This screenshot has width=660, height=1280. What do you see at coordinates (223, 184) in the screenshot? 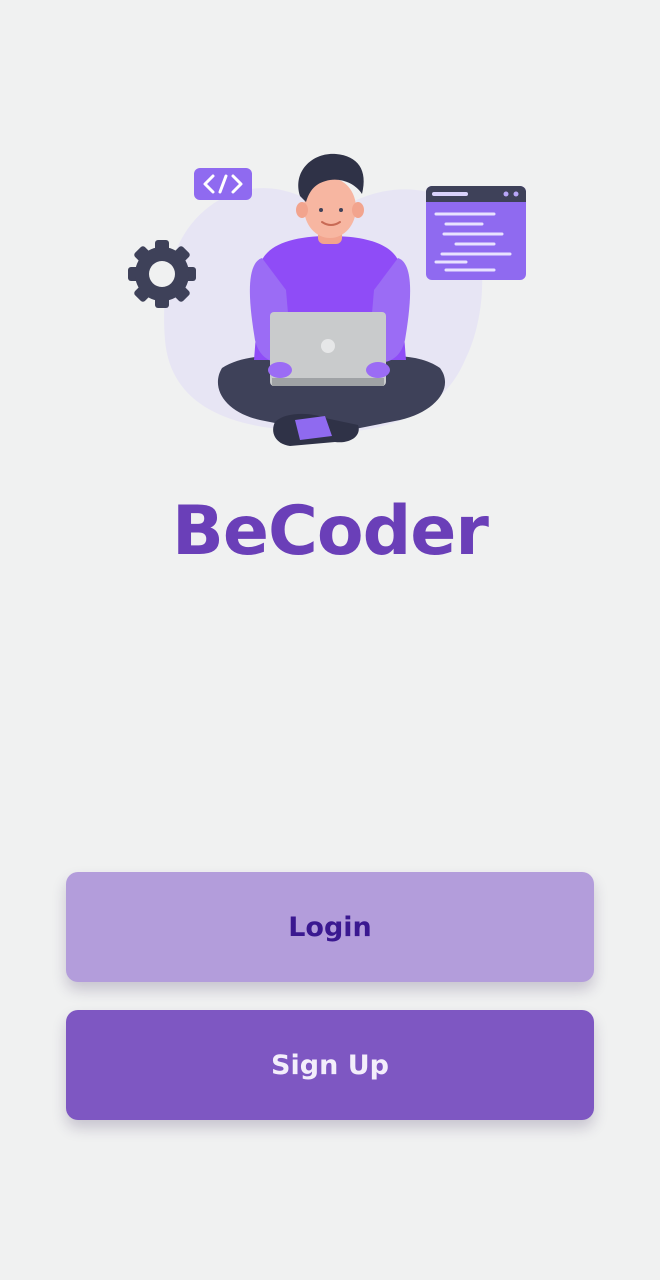
I see `code-tag-icon` at bounding box center [223, 184].